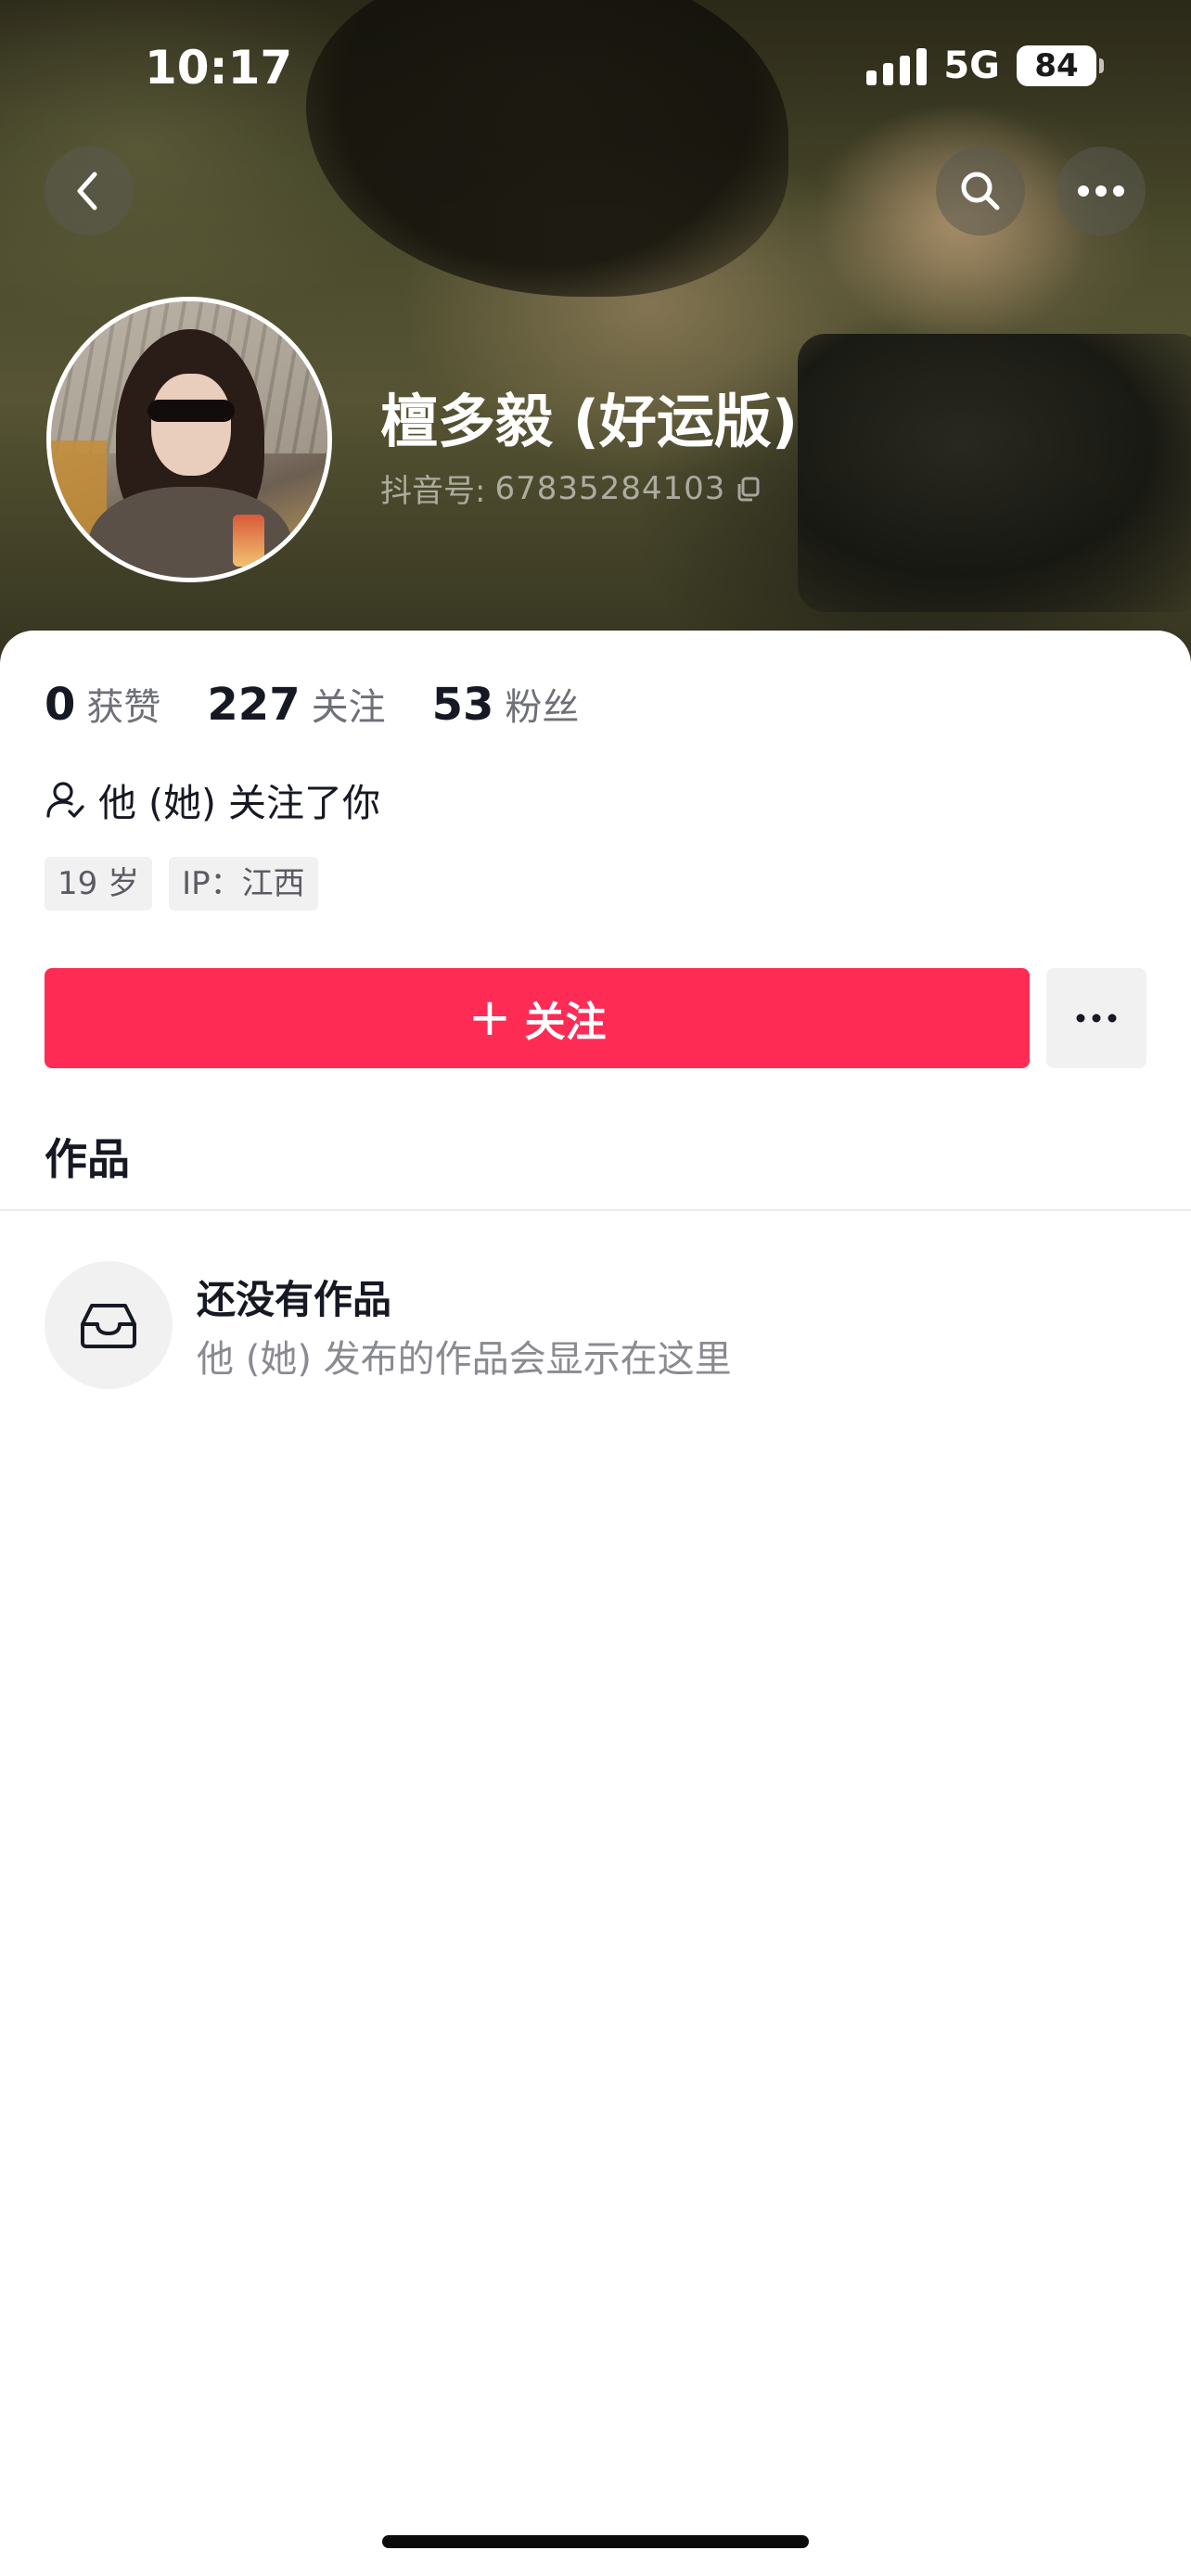  I want to click on battery-icon: 84, so click(1060, 66).